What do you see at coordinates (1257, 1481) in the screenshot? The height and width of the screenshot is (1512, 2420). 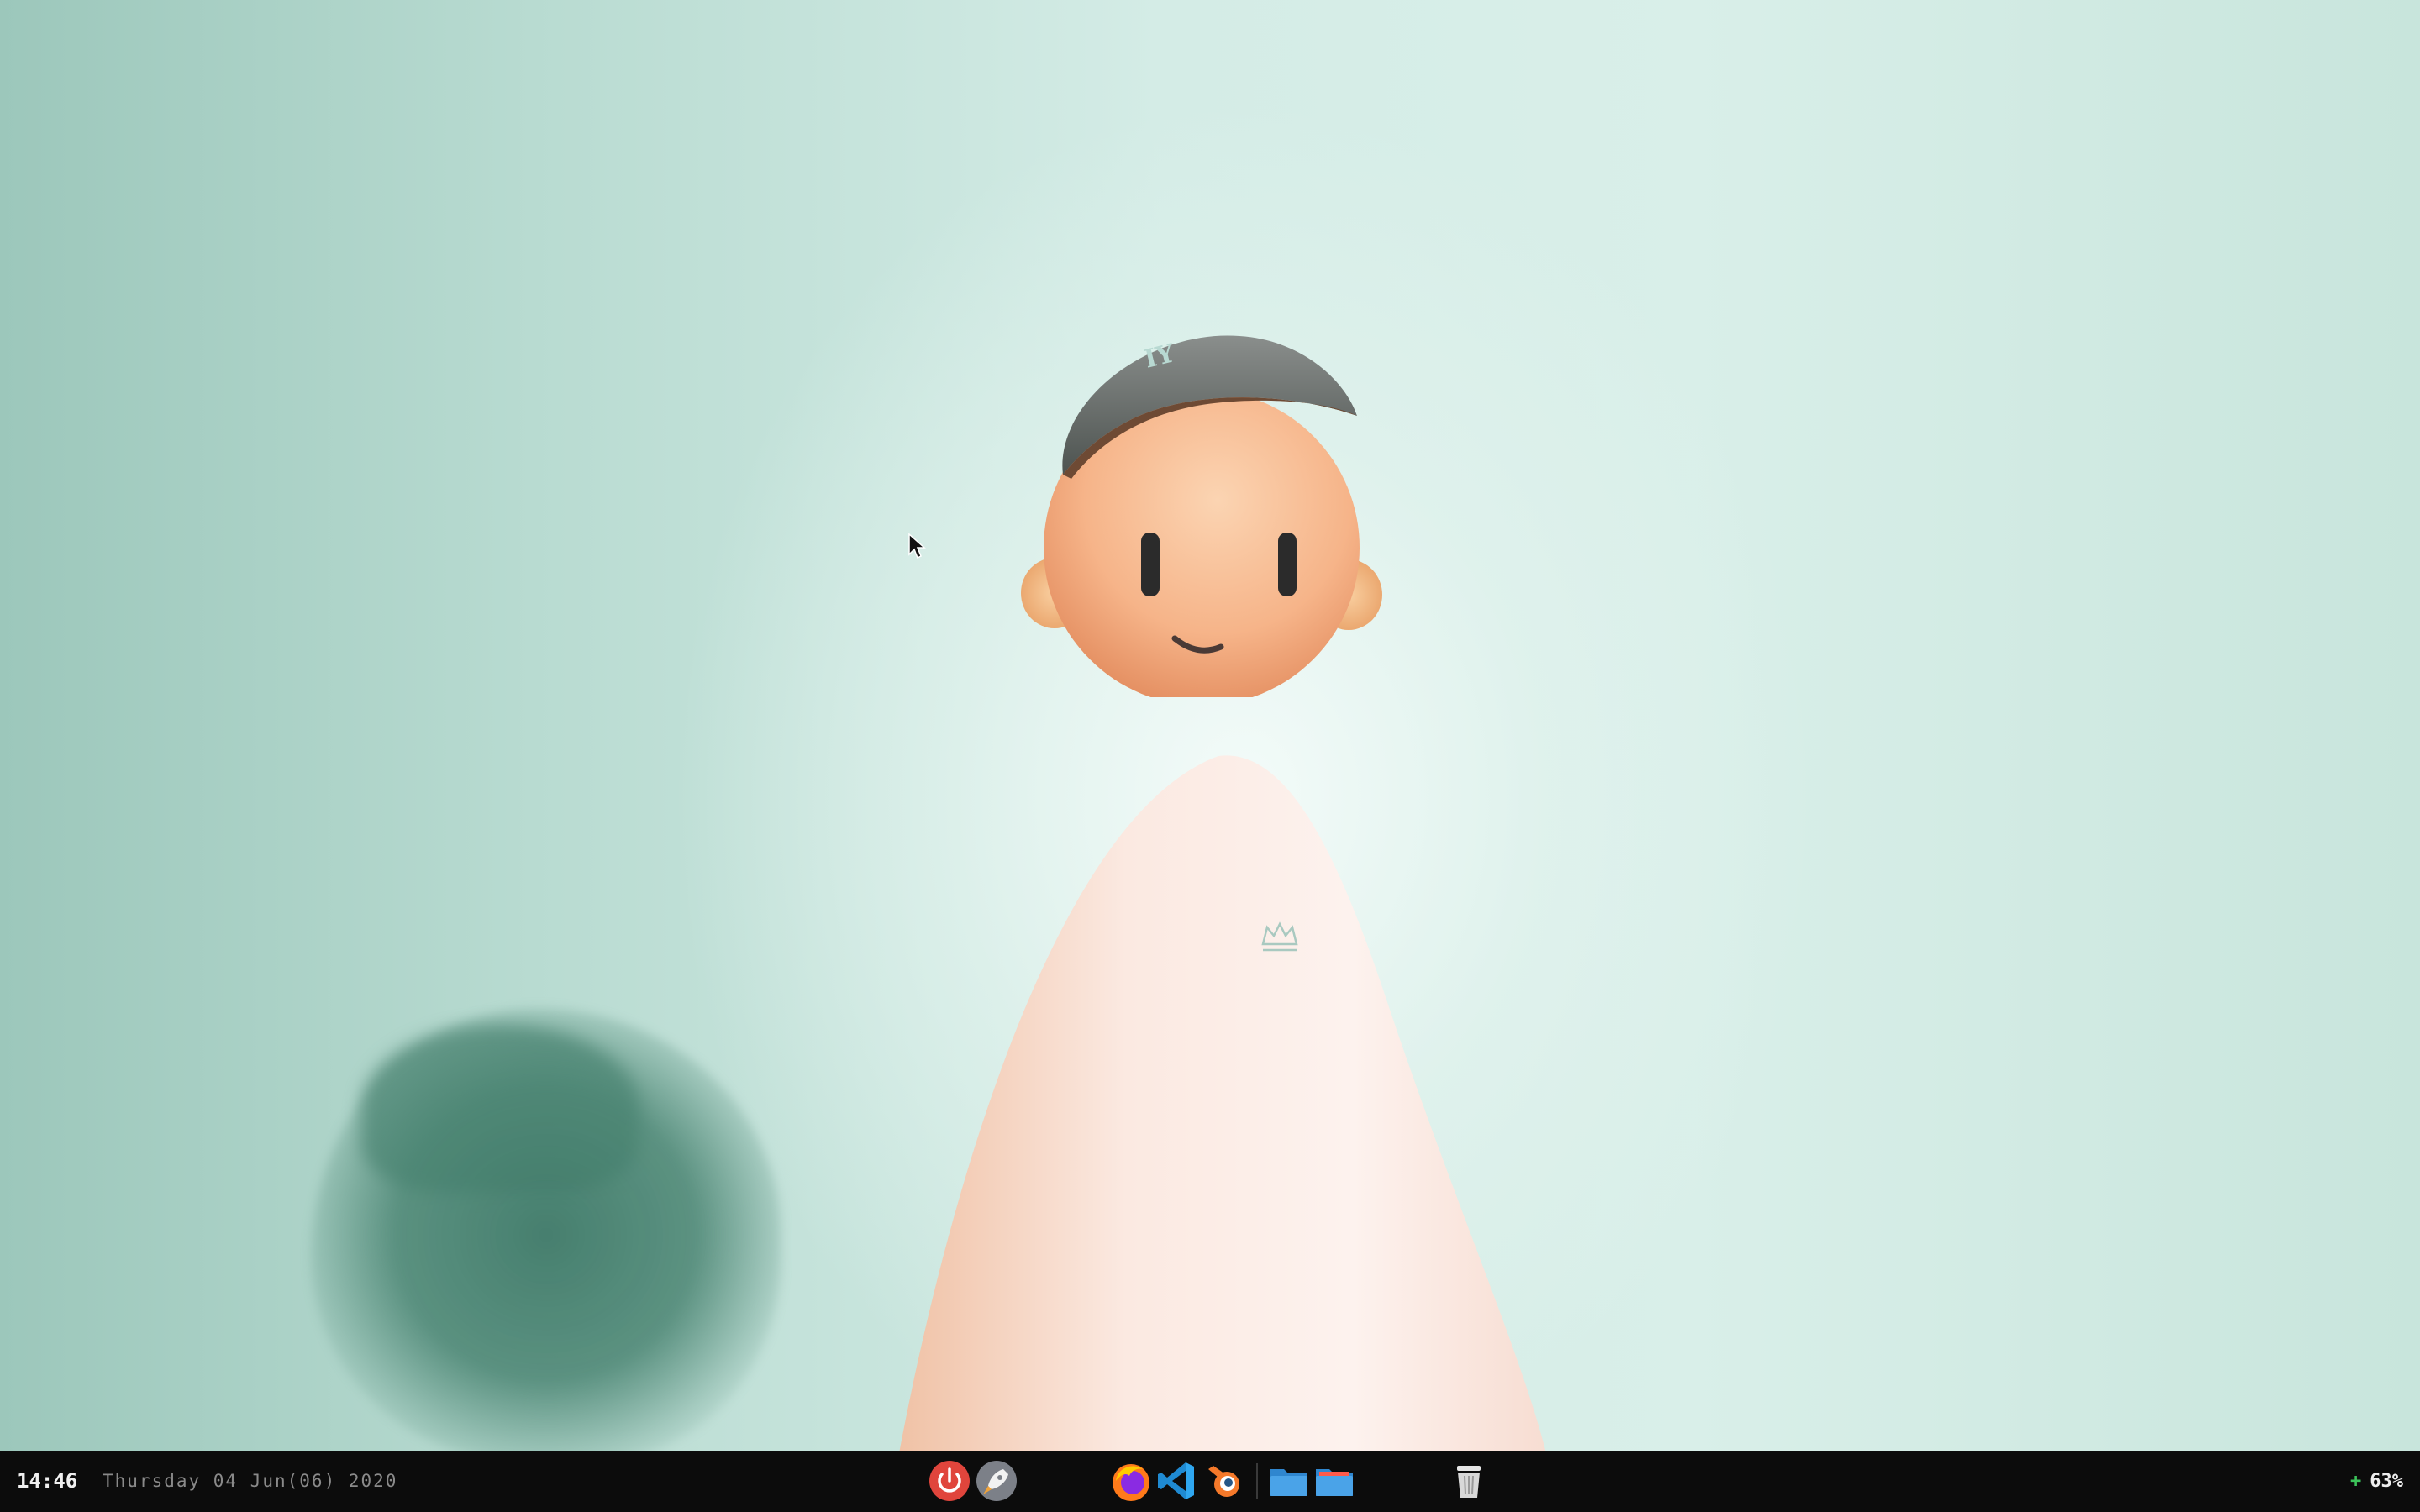 I see `dock-separator` at bounding box center [1257, 1481].